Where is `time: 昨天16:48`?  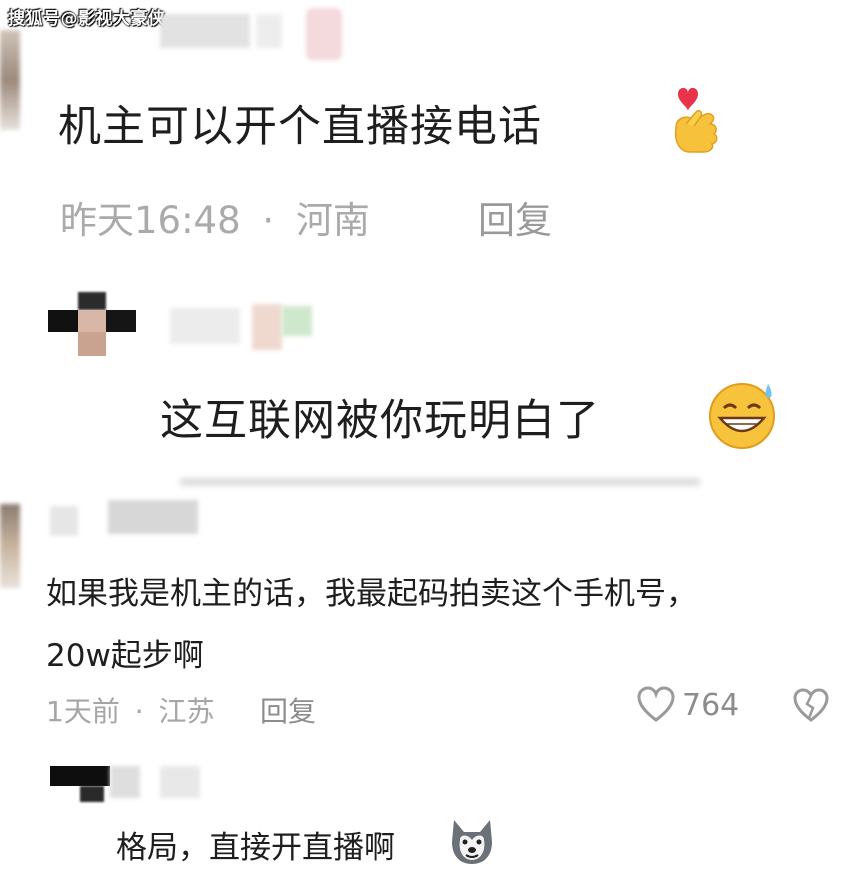 time: 昨天16:48 is located at coordinates (150, 220).